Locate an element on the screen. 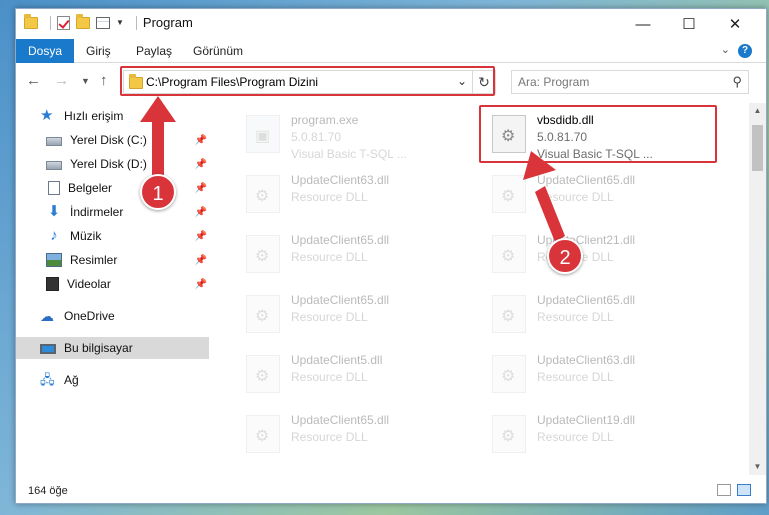 The width and height of the screenshot is (769, 515). step-2-badge: 2 is located at coordinates (565, 256).